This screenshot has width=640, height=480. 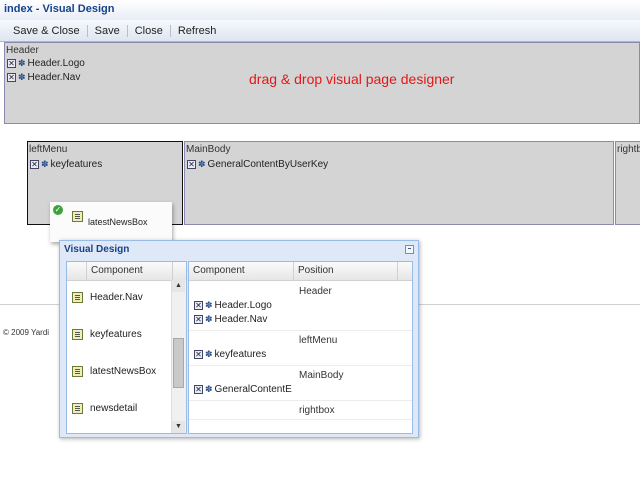 I want to click on main-body-region: MainBody ✕ ✽ GeneralContentByUserKey, so click(x=399, y=183).